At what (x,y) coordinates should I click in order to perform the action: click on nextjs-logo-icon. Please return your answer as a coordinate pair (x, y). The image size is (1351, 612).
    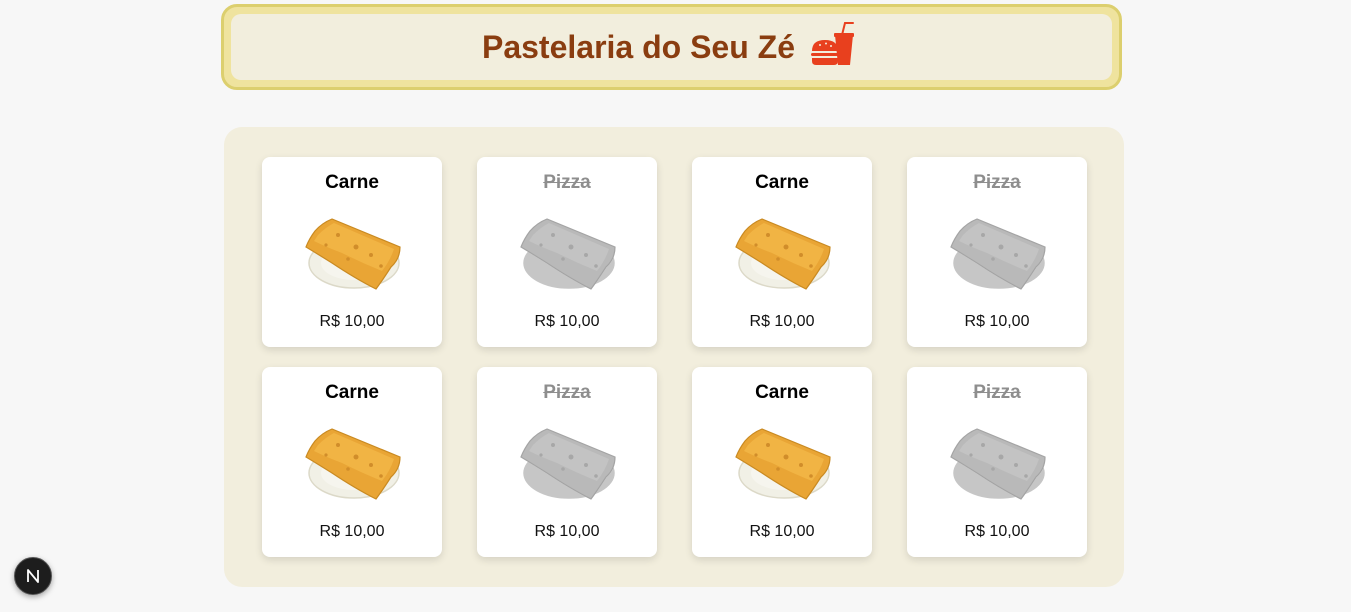
    Looking at the image, I should click on (33, 576).